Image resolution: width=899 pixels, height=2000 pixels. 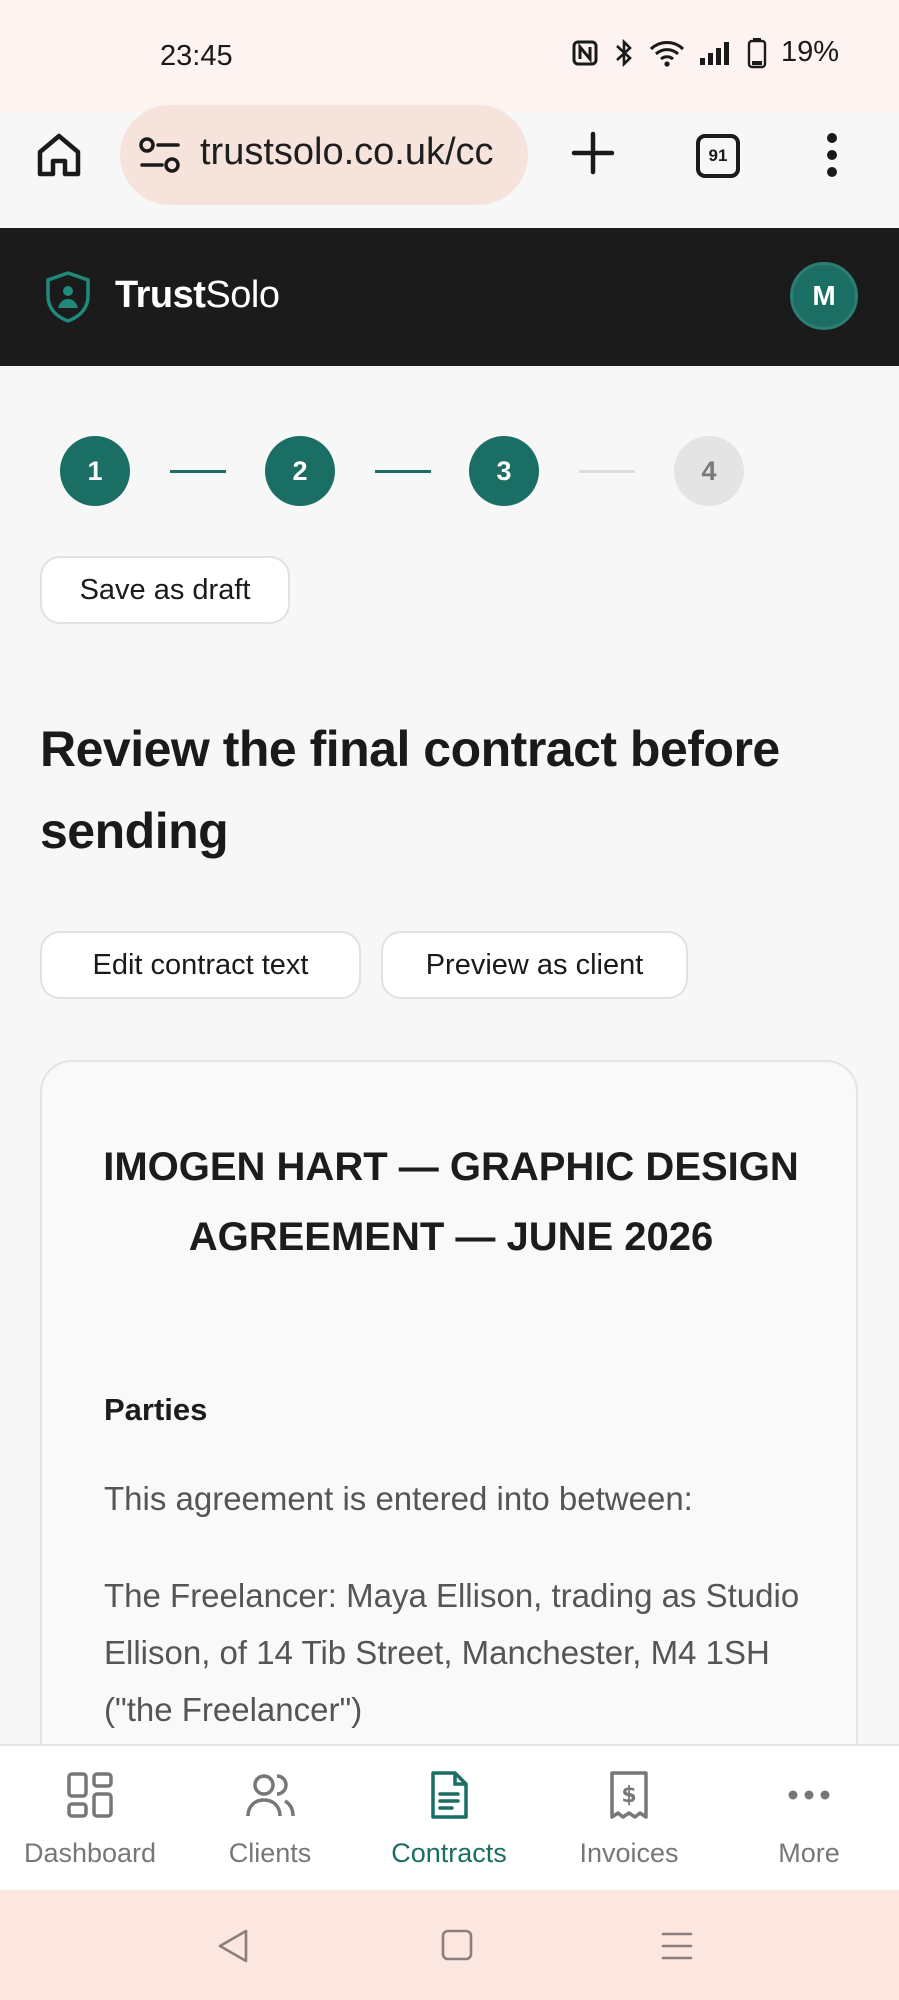 What do you see at coordinates (233, 1946) in the screenshot?
I see `back-icon` at bounding box center [233, 1946].